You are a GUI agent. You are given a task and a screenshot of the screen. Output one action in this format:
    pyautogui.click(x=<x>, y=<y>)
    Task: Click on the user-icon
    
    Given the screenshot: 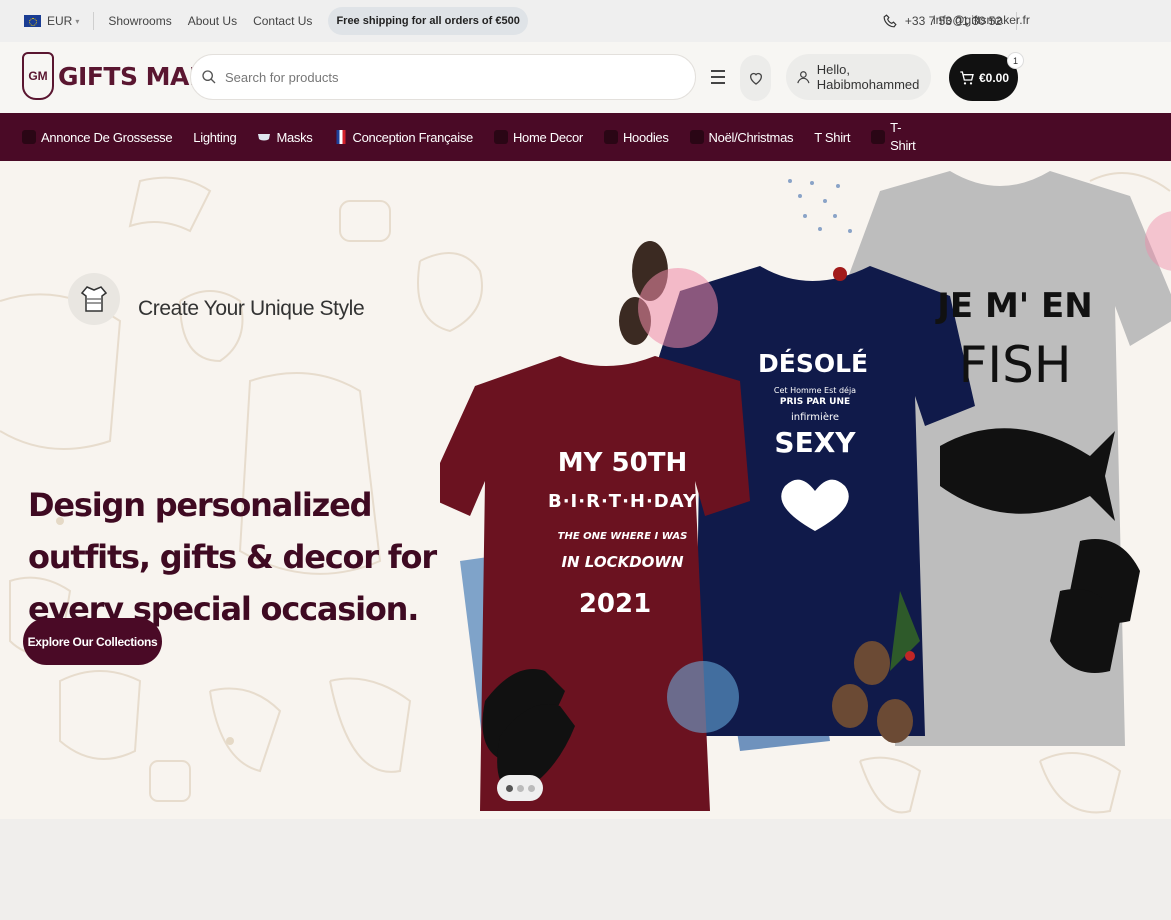 What is the action you would take?
    pyautogui.click(x=803, y=77)
    